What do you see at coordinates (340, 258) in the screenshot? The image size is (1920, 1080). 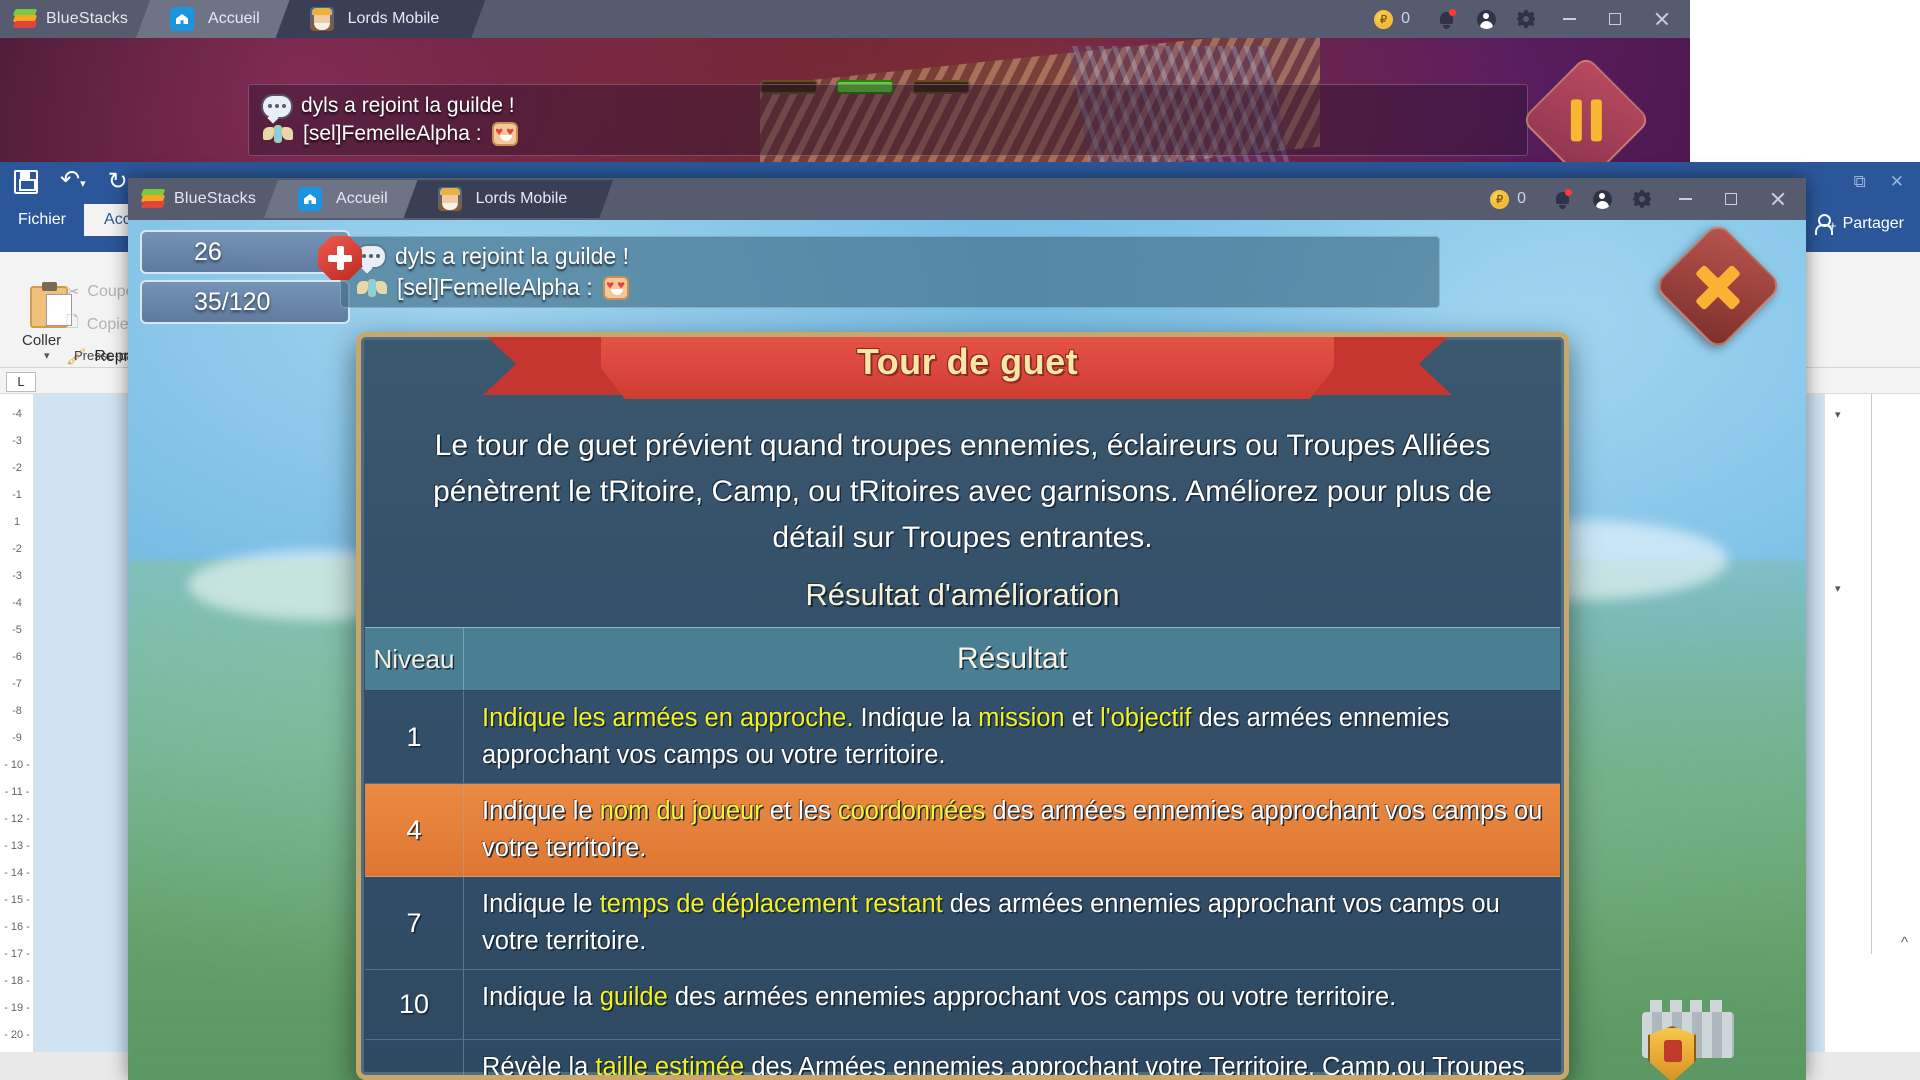 I see `add-resource-button` at bounding box center [340, 258].